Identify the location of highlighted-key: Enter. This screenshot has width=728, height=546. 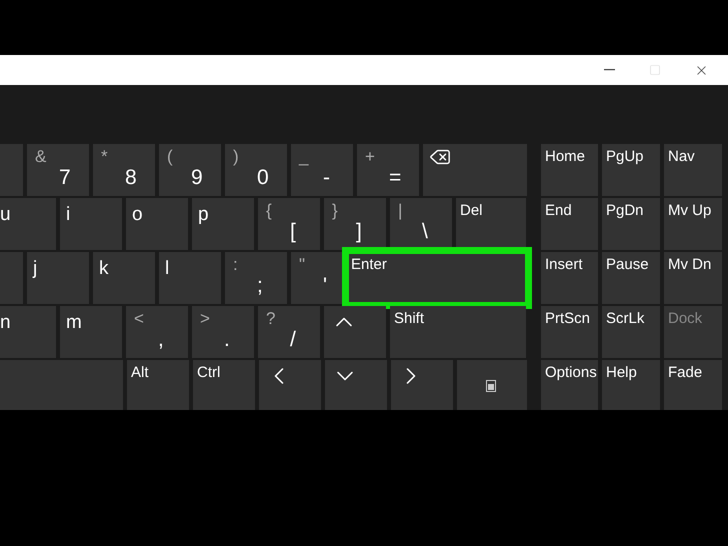
(437, 278).